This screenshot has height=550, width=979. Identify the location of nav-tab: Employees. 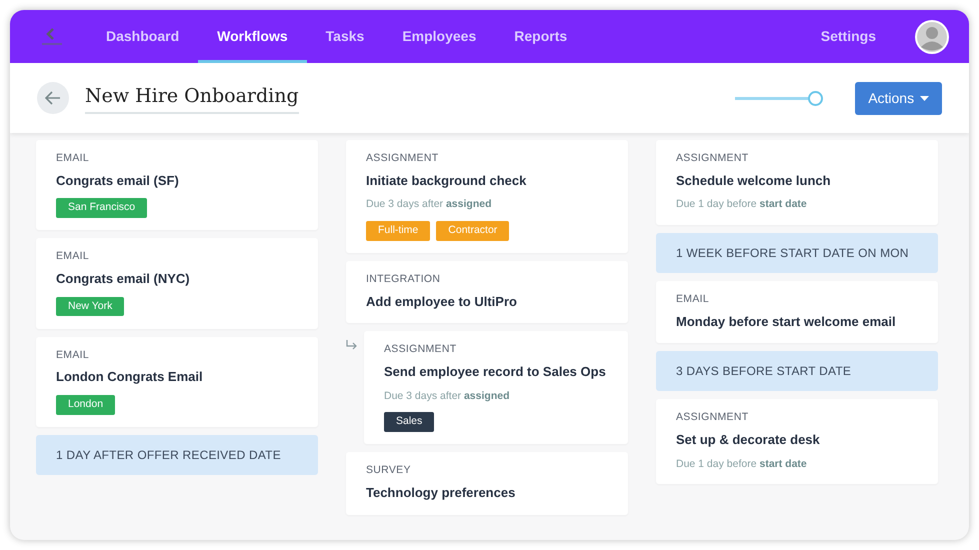
(439, 36).